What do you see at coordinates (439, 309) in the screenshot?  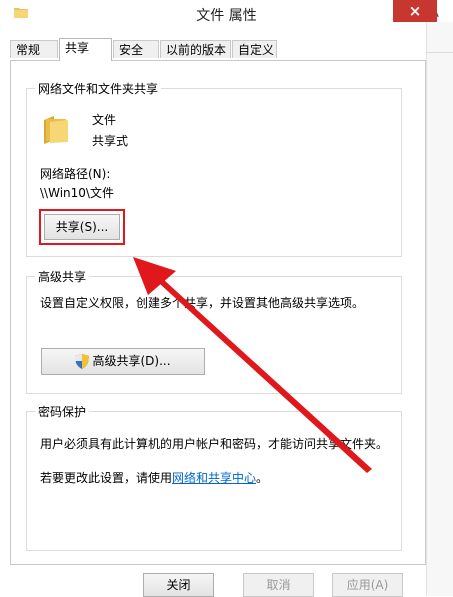 I see `background-window` at bounding box center [439, 309].